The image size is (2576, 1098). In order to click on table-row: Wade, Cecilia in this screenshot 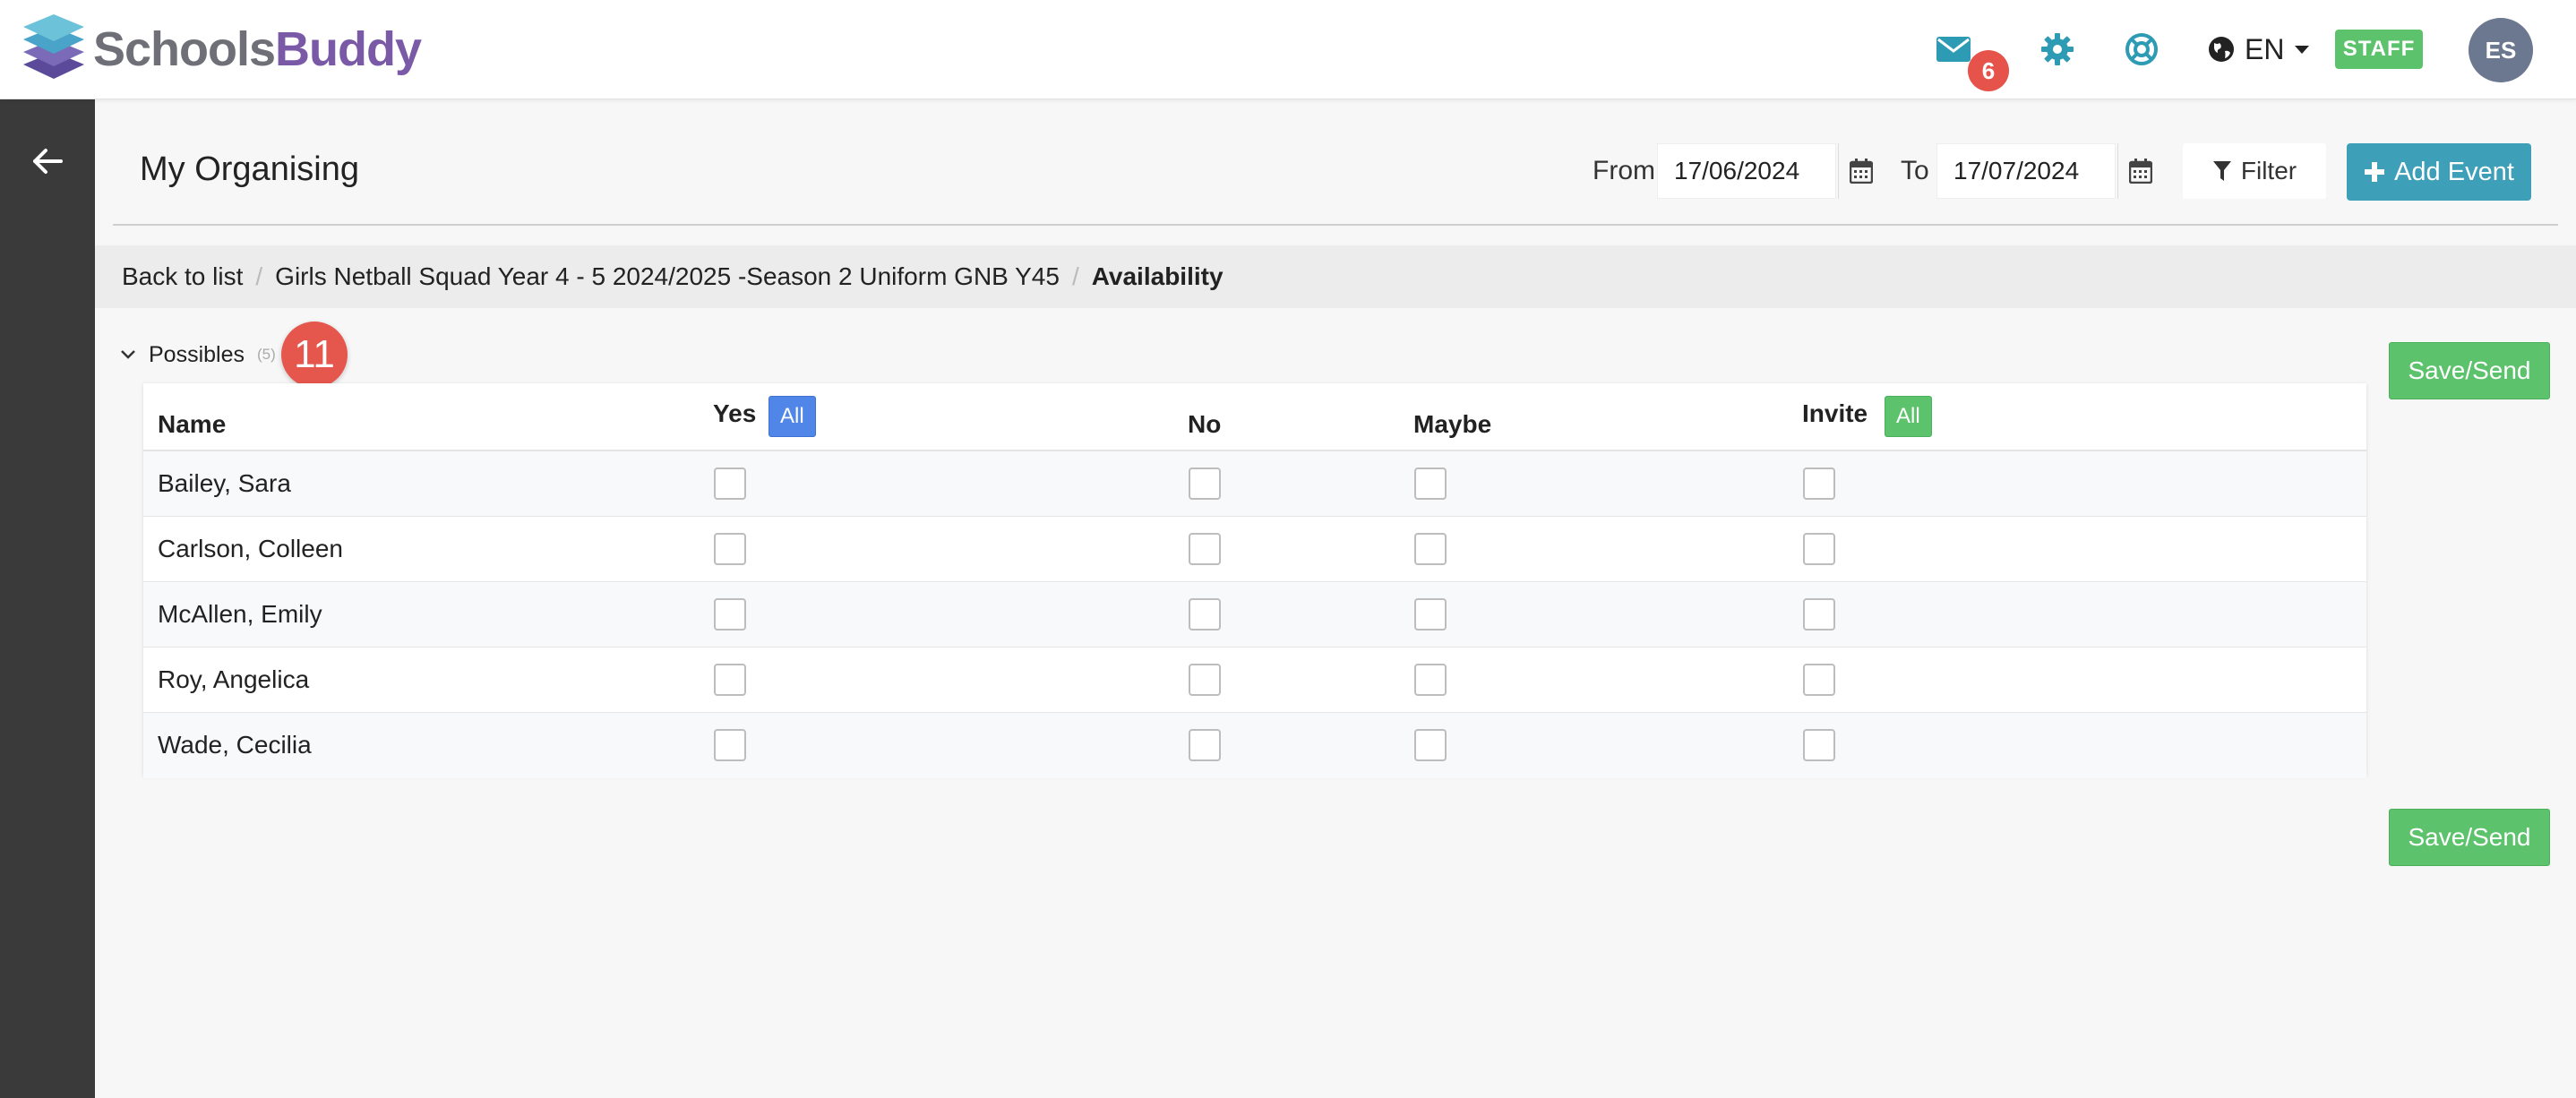, I will do `click(1254, 746)`.